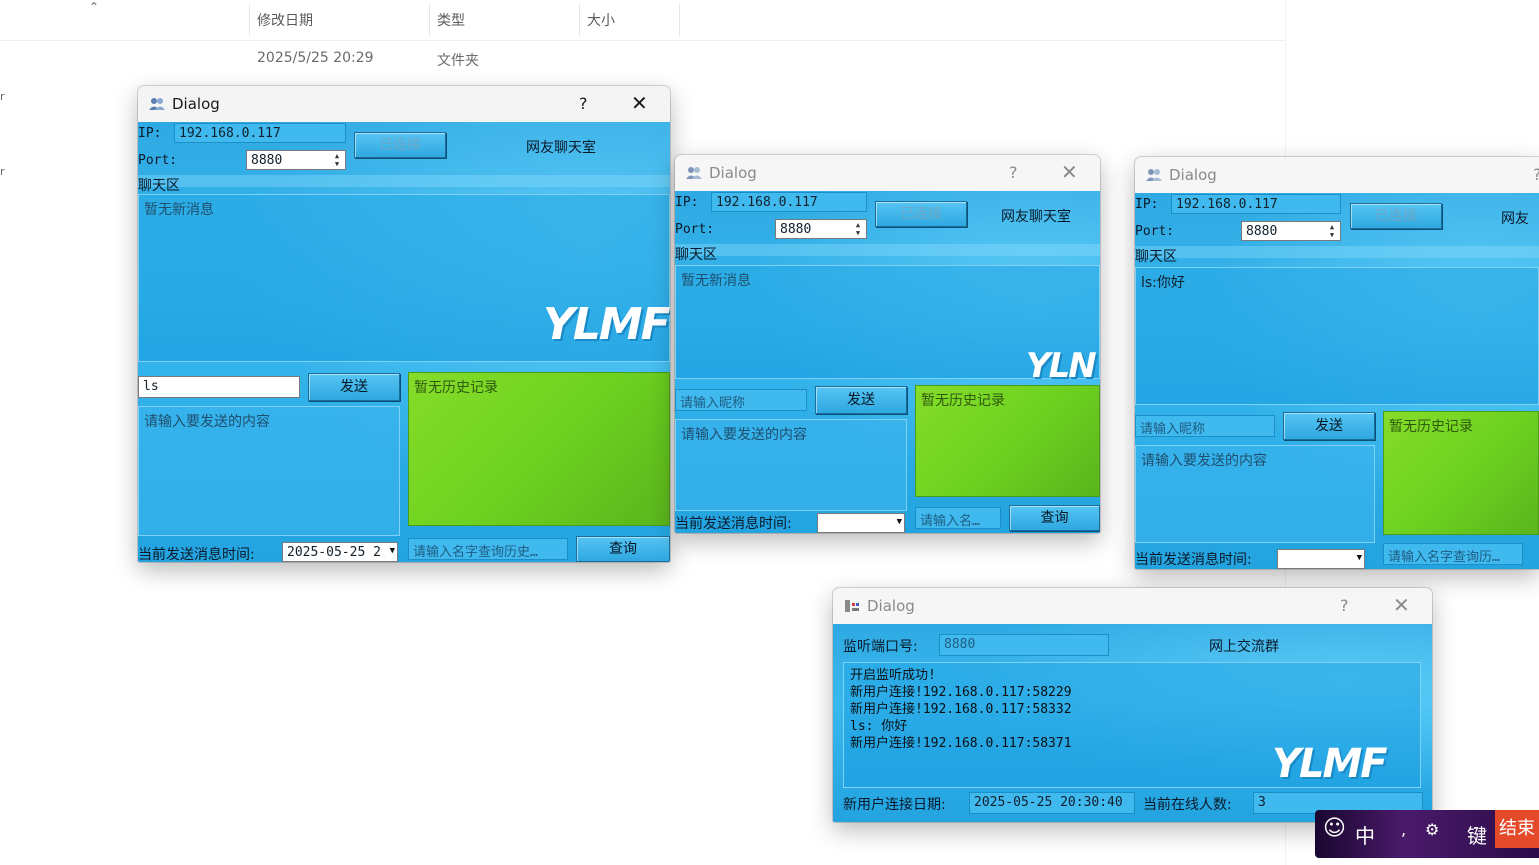 The width and height of the screenshot is (1539, 865). What do you see at coordinates (1337, 336) in the screenshot?
I see `chat-display: ls:你好` at bounding box center [1337, 336].